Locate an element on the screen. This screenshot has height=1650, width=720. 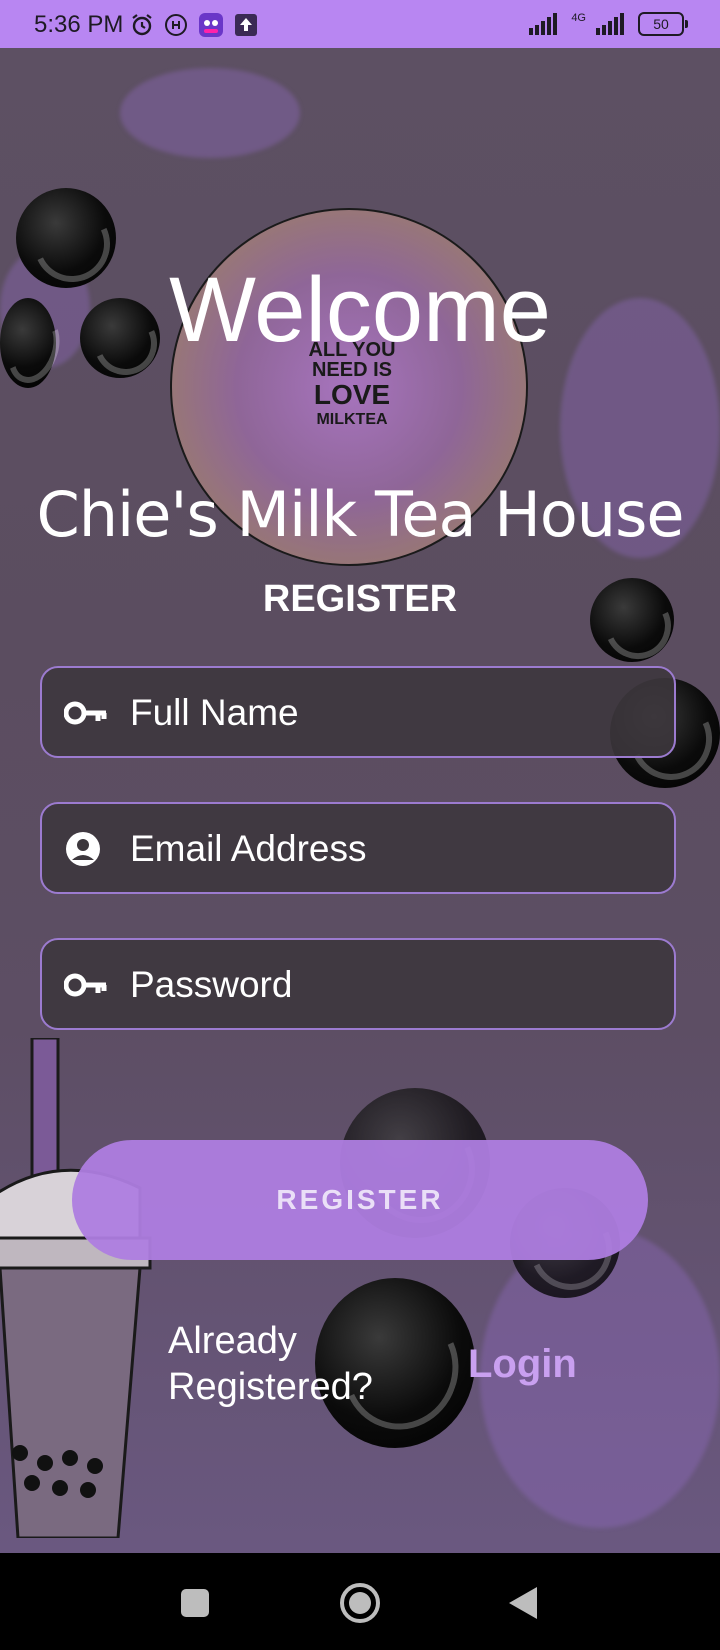
password-input is located at coordinates (395, 985).